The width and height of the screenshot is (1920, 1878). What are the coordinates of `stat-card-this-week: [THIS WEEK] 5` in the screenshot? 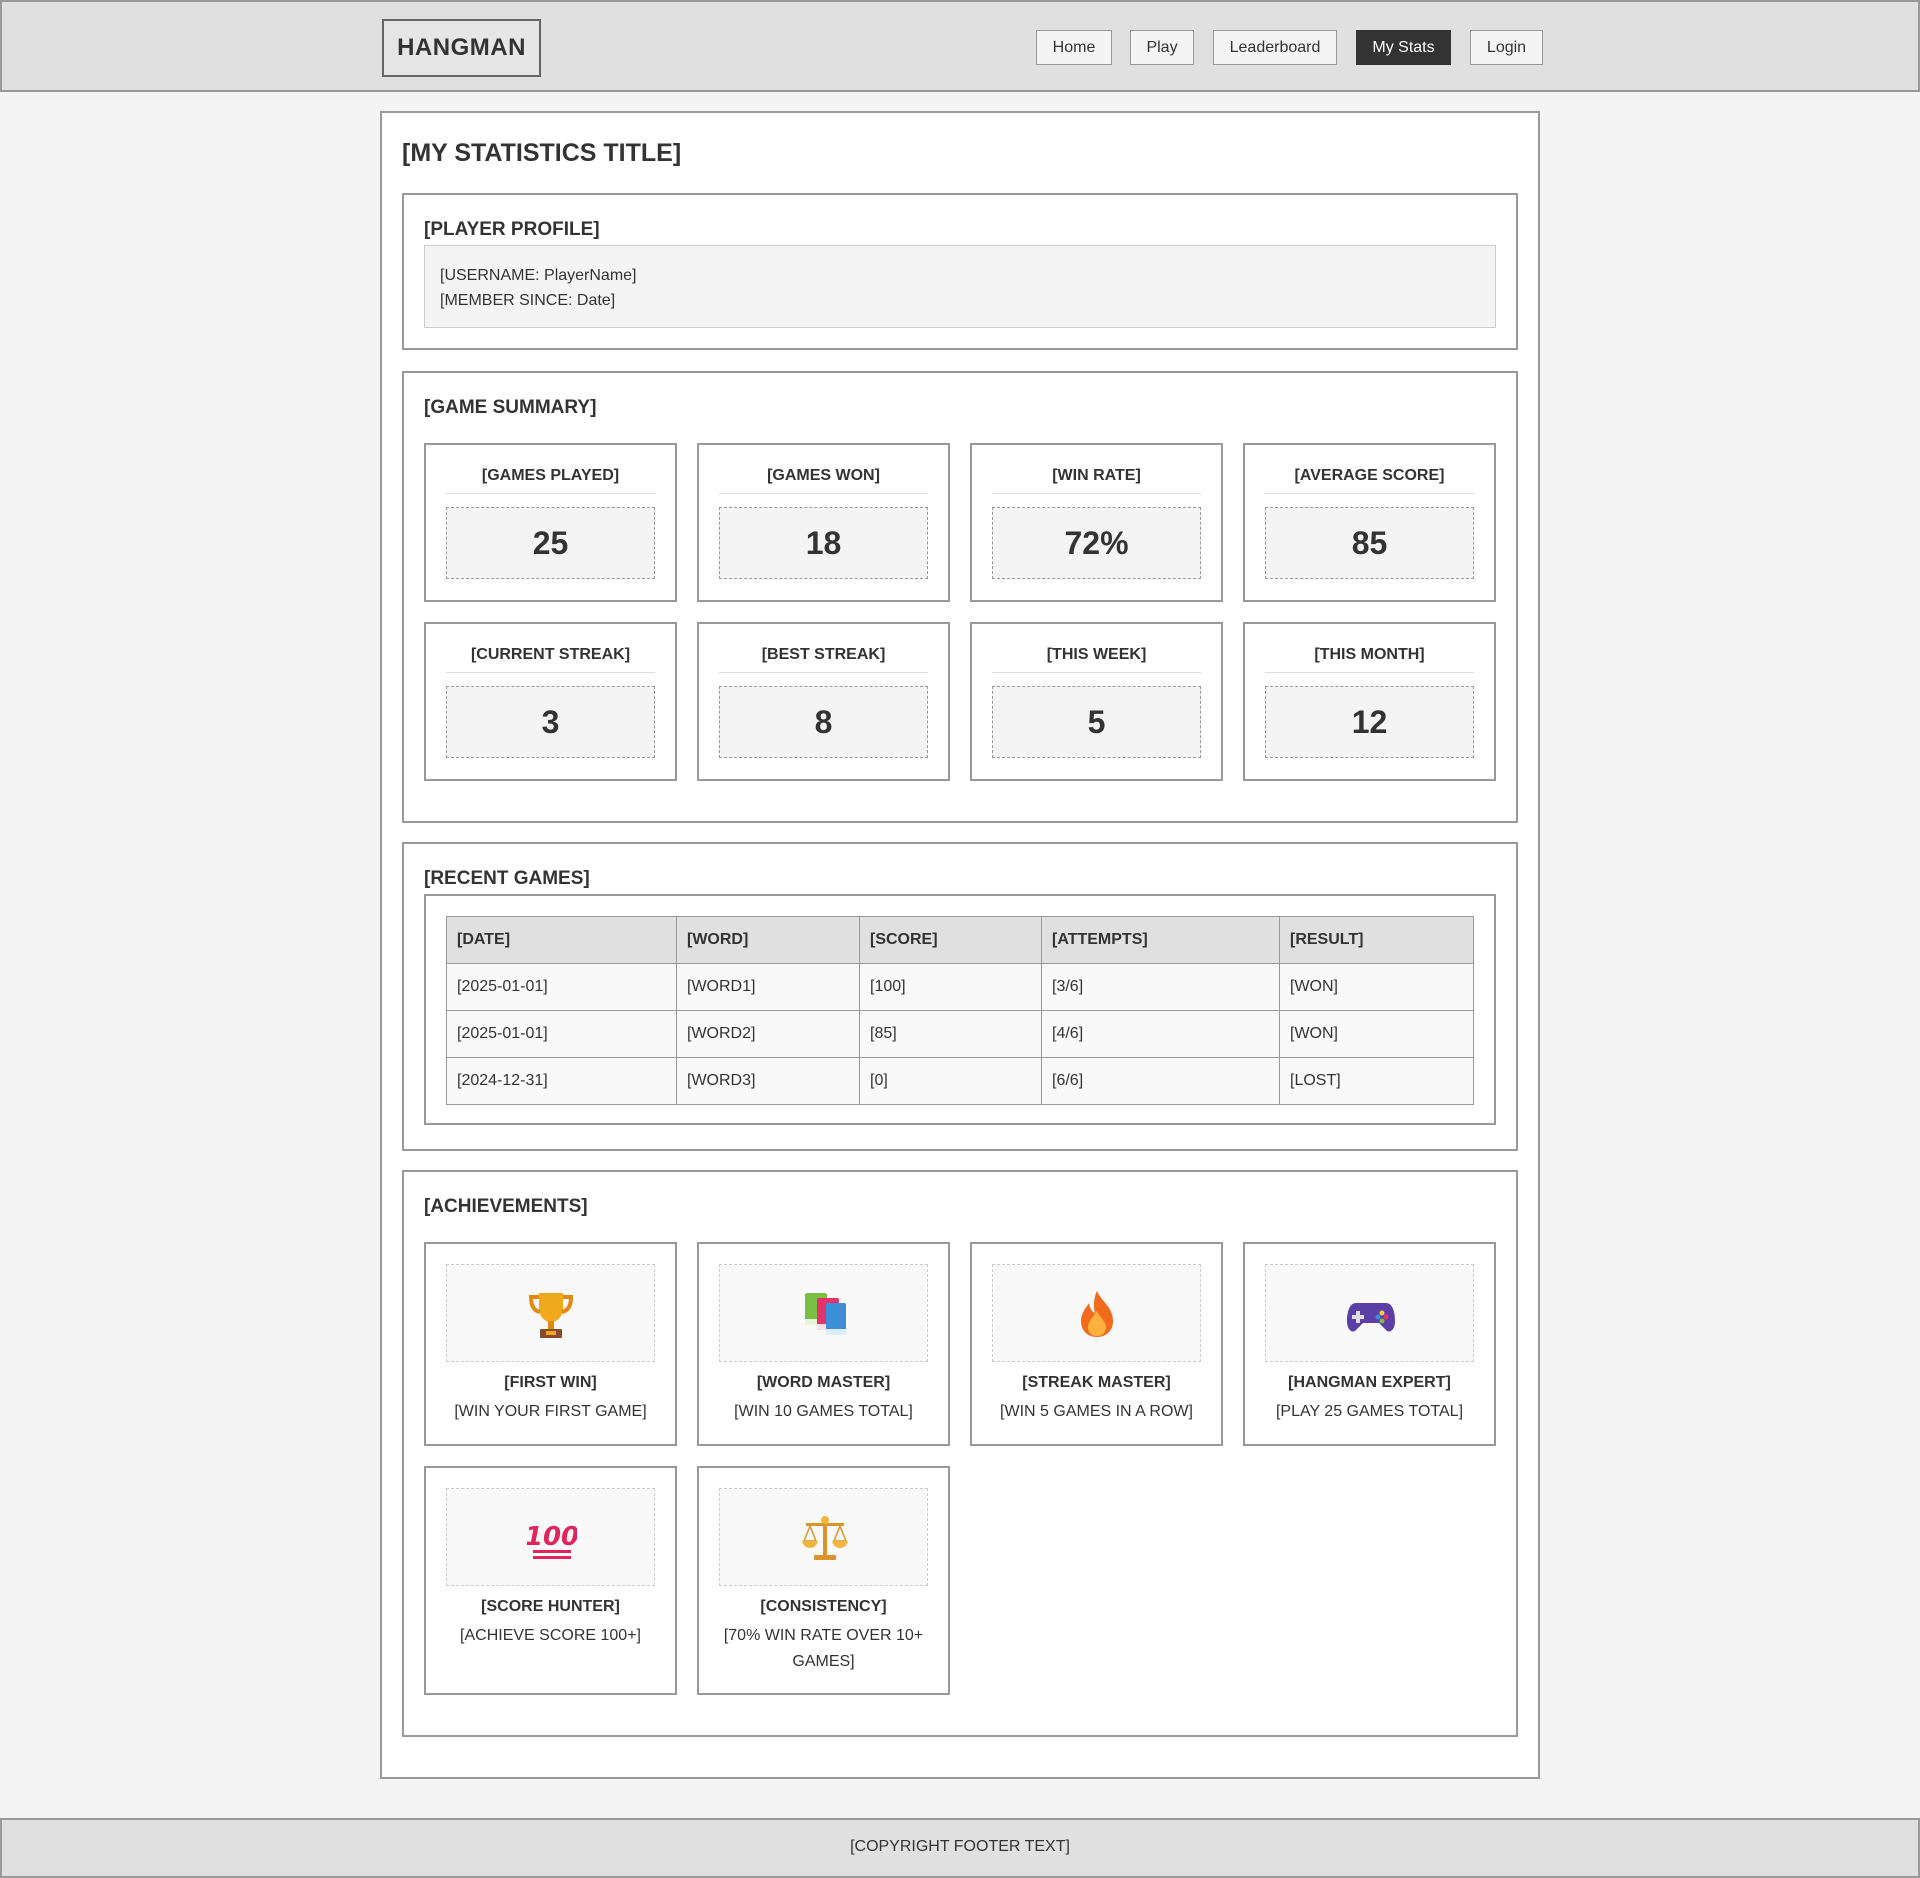 It's located at (1096, 701).